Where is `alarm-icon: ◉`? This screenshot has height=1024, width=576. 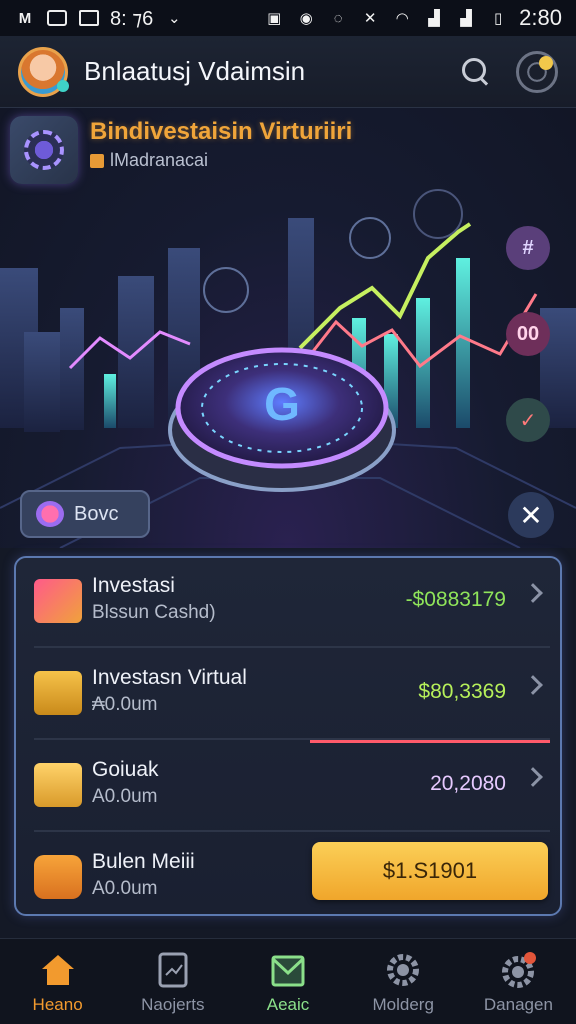 alarm-icon: ◉ is located at coordinates (306, 18).